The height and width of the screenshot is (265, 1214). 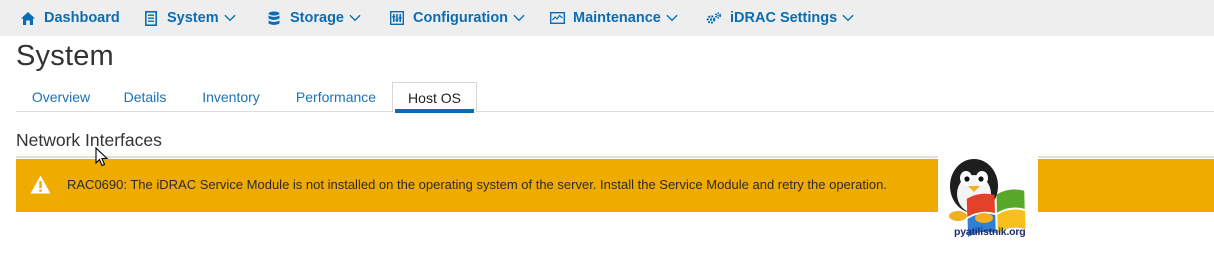 What do you see at coordinates (40, 184) in the screenshot?
I see `warning-icon` at bounding box center [40, 184].